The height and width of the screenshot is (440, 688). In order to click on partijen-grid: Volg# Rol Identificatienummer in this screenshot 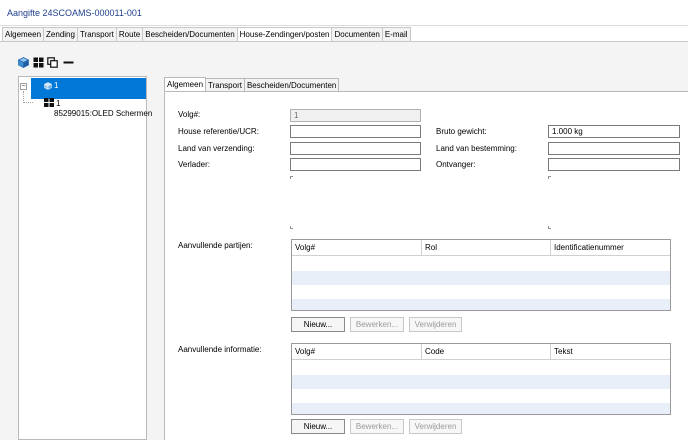, I will do `click(481, 275)`.